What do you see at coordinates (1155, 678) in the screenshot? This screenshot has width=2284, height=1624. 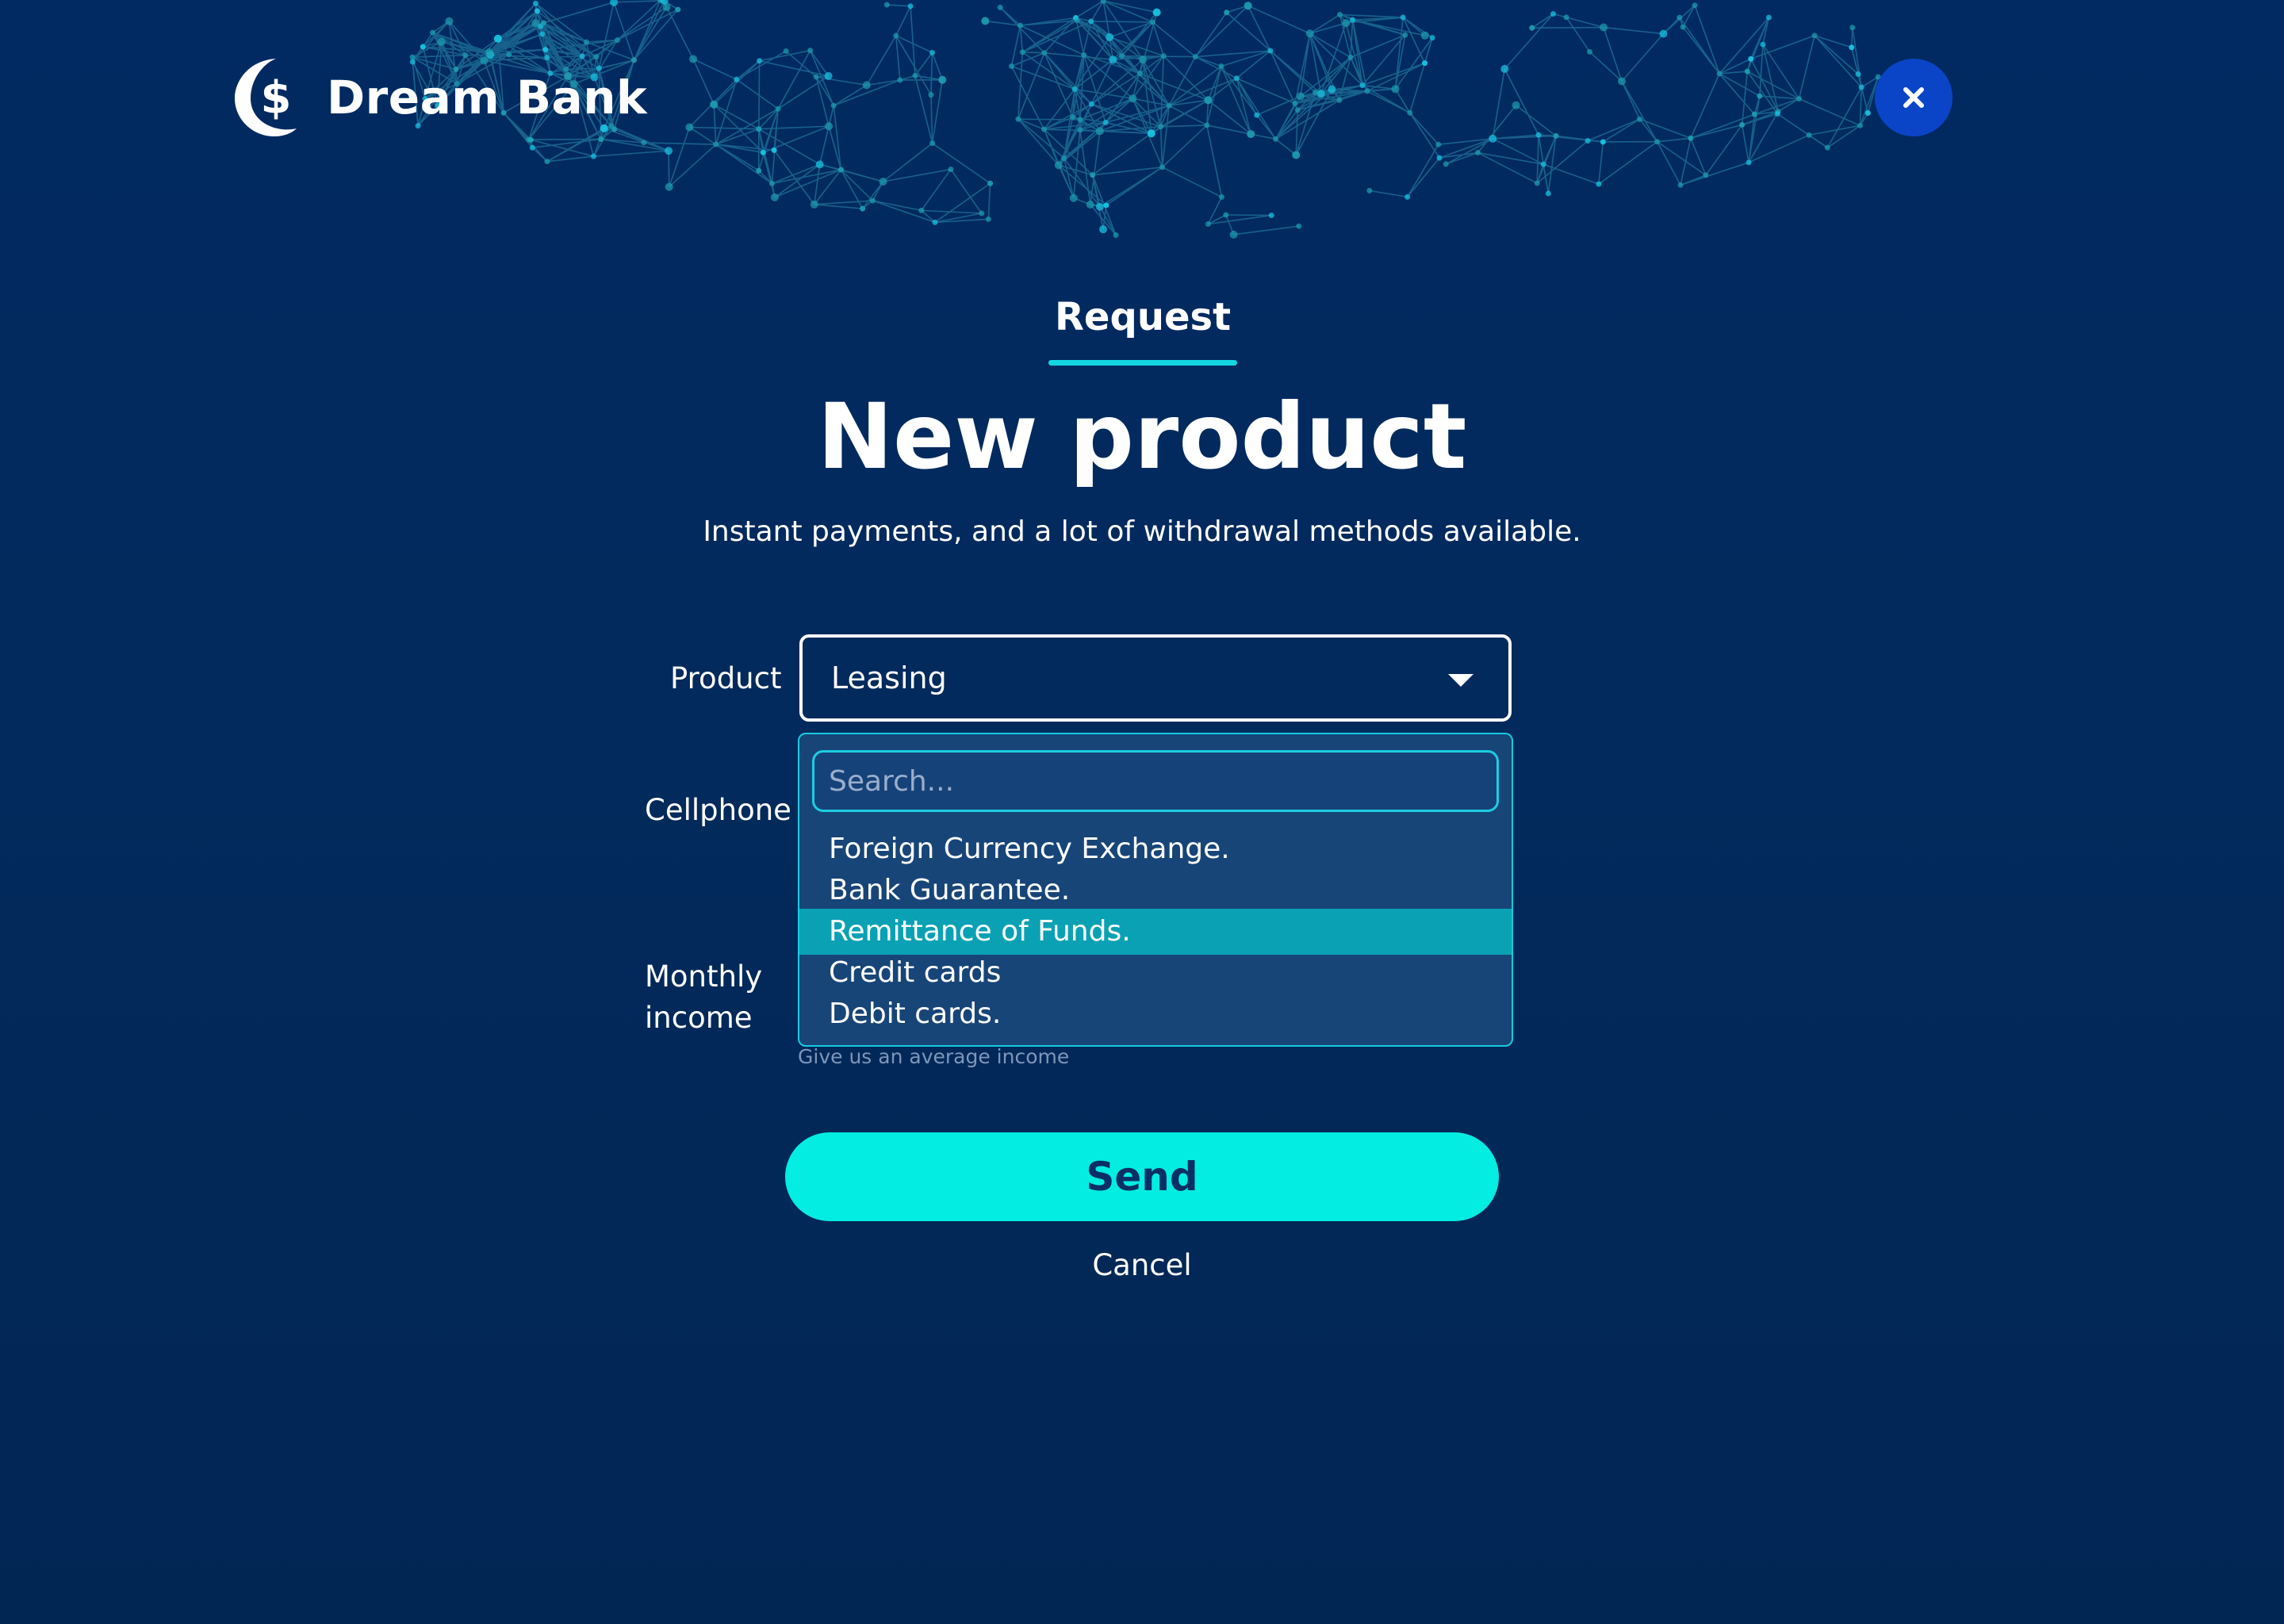 I see `product-select: Leasing` at bounding box center [1155, 678].